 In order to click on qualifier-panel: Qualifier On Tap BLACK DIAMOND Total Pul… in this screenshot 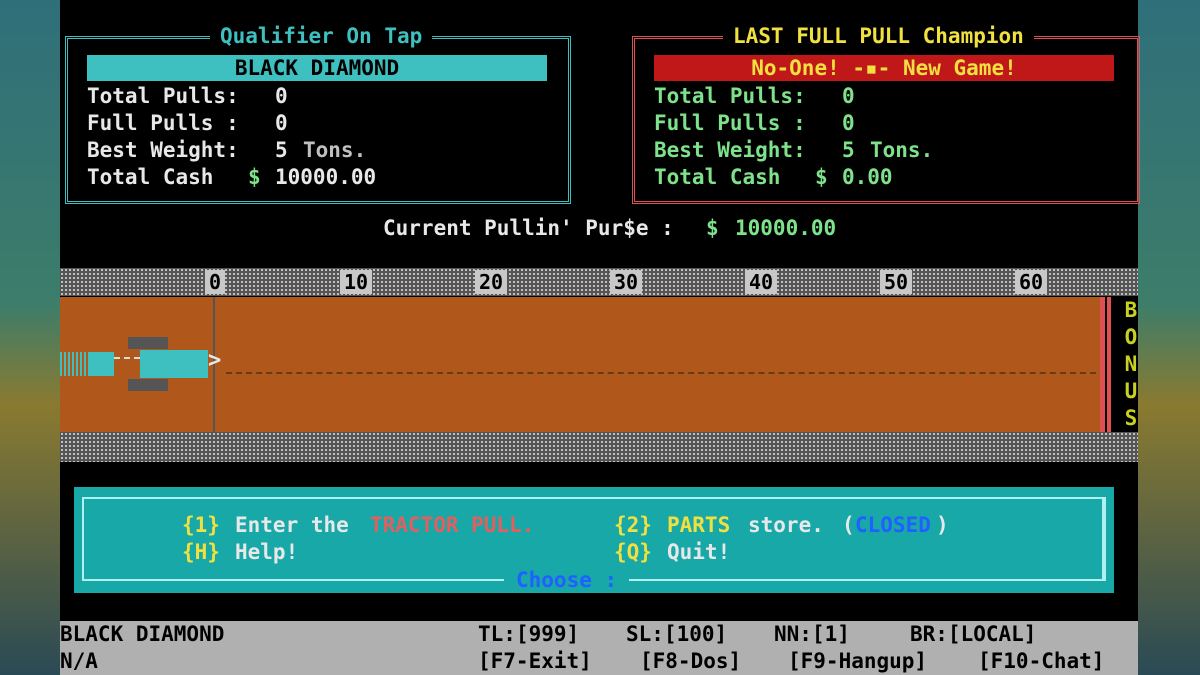, I will do `click(318, 113)`.